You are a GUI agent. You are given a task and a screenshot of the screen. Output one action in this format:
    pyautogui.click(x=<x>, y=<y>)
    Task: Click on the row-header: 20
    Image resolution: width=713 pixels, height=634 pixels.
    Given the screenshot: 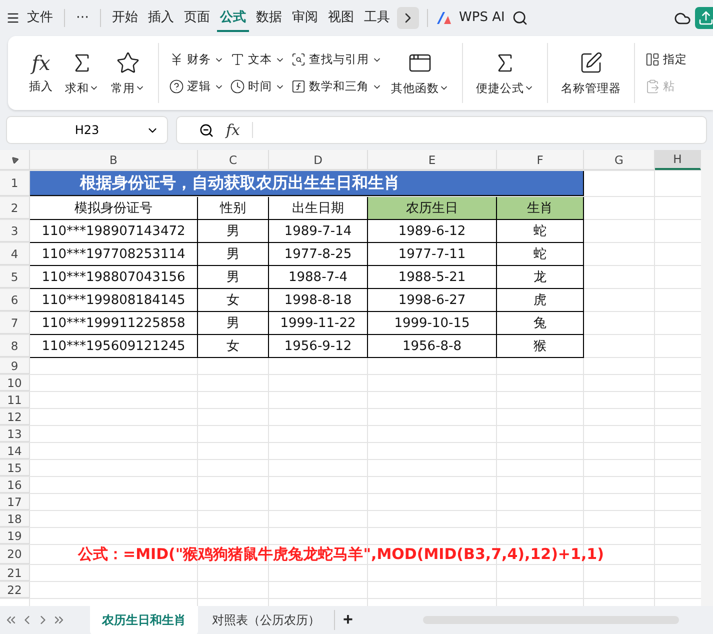 What is the action you would take?
    pyautogui.click(x=15, y=554)
    